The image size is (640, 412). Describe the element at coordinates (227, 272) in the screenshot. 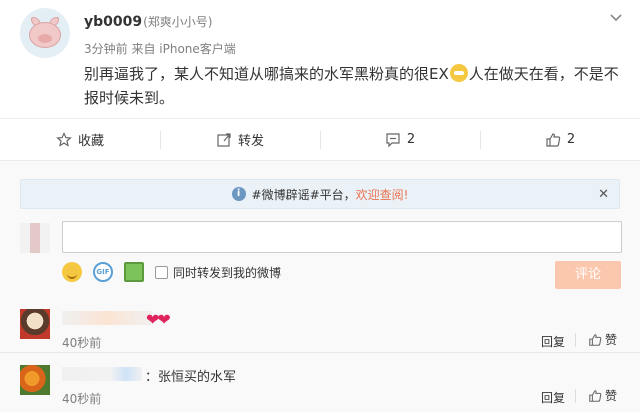

I see `repost-checkbox-label: 同时转发到我的微博` at that location.